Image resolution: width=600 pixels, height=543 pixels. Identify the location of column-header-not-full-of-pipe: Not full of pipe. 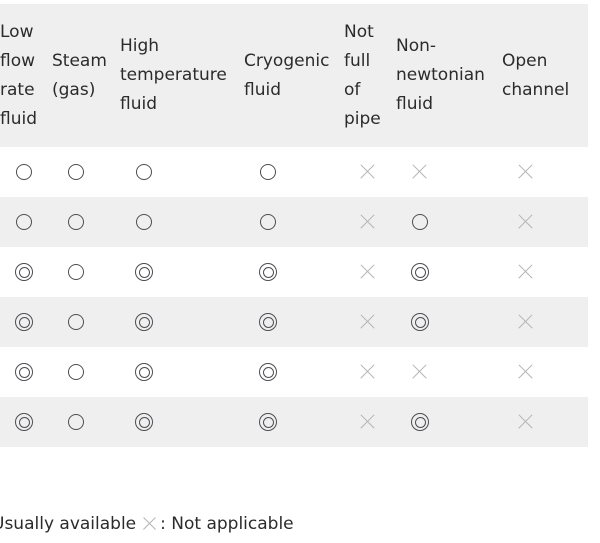
(370, 75).